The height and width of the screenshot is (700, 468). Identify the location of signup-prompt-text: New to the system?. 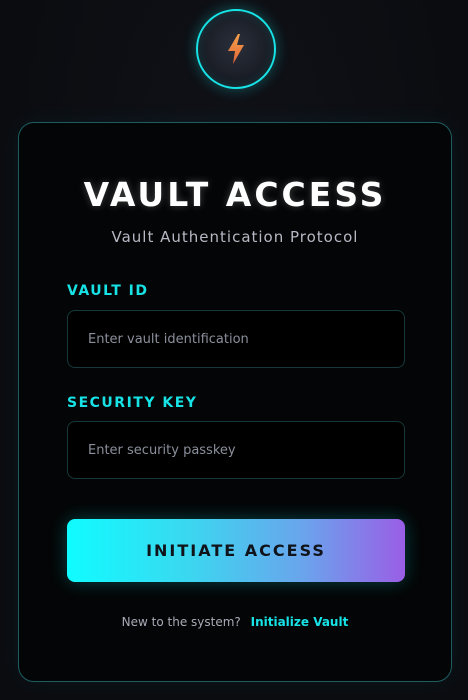
(181, 622).